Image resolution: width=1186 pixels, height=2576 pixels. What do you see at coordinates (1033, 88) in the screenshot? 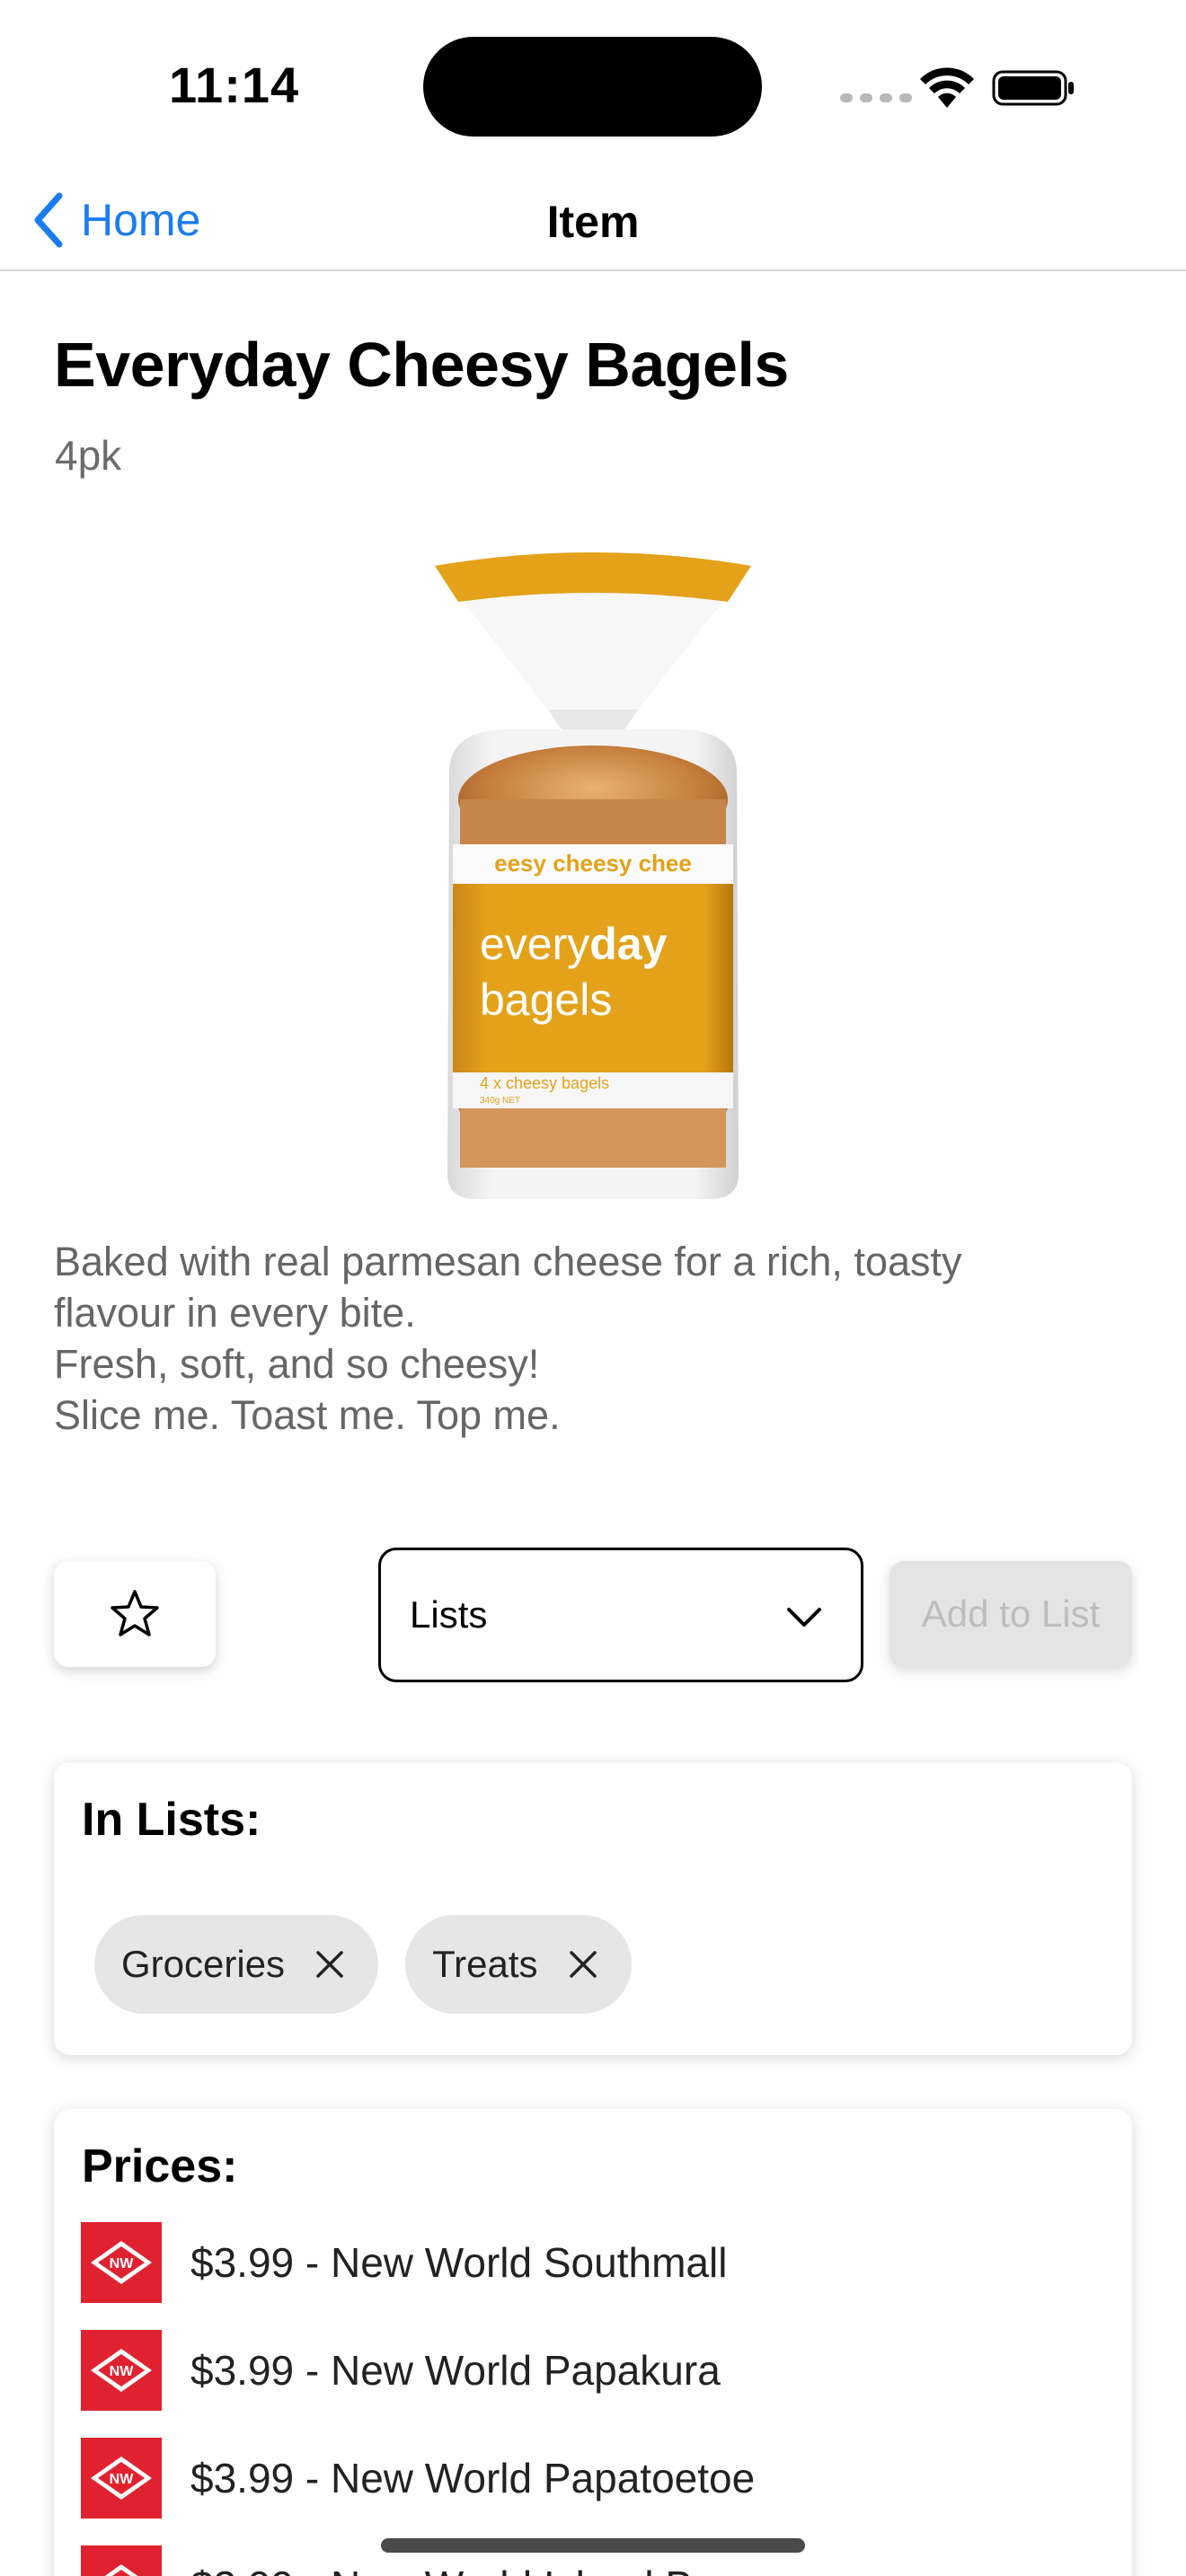
I see `battery-icon` at bounding box center [1033, 88].